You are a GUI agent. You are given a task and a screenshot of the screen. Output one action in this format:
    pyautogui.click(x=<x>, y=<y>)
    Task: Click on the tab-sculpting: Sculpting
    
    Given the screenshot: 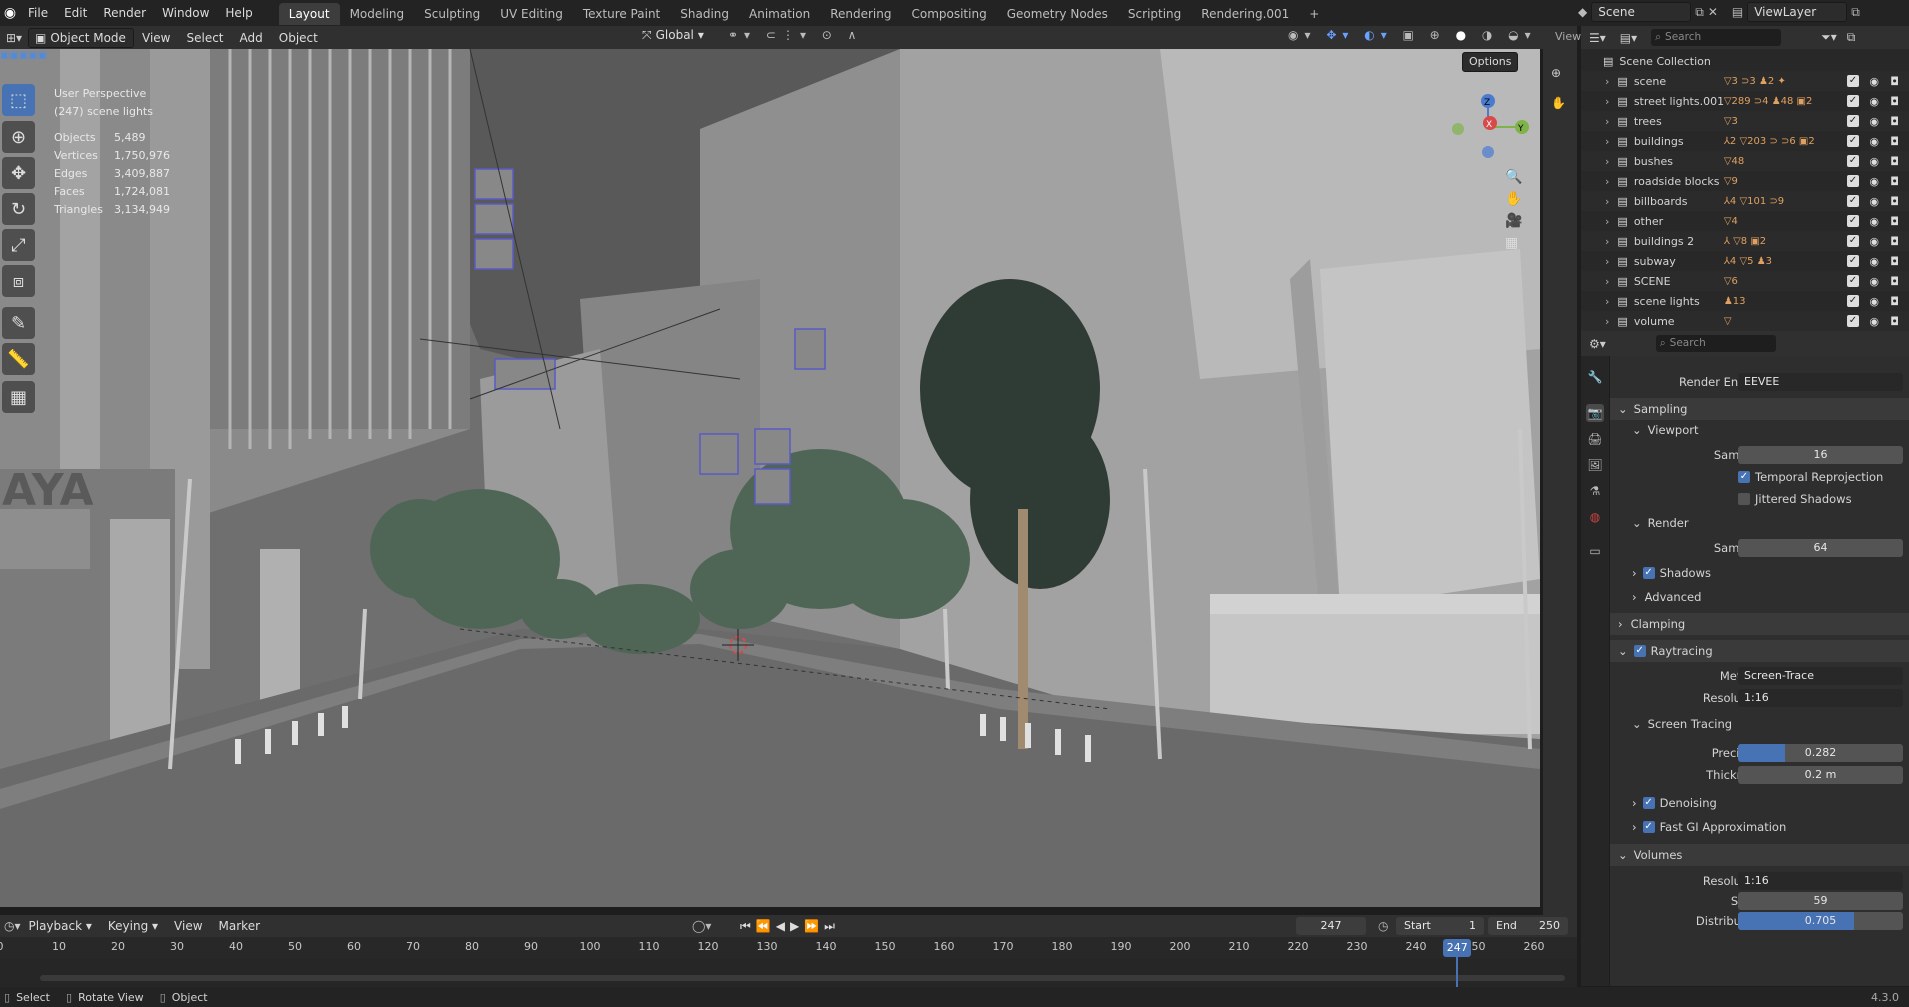 What is the action you would take?
    pyautogui.click(x=452, y=14)
    